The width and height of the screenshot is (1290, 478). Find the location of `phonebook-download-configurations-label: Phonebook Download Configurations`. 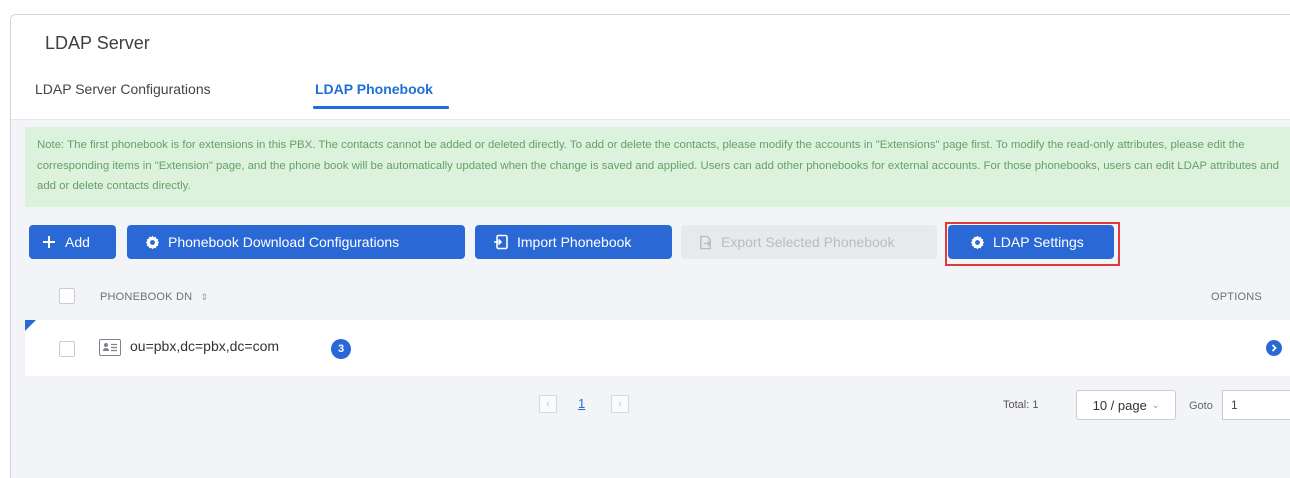

phonebook-download-configurations-label: Phonebook Download Configurations is located at coordinates (284, 242).